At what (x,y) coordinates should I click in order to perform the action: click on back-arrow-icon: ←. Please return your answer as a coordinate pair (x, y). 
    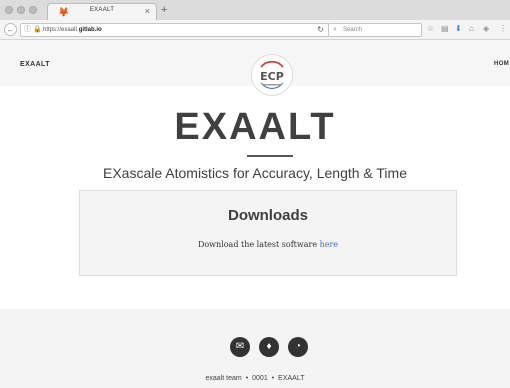
    Looking at the image, I should click on (10, 29).